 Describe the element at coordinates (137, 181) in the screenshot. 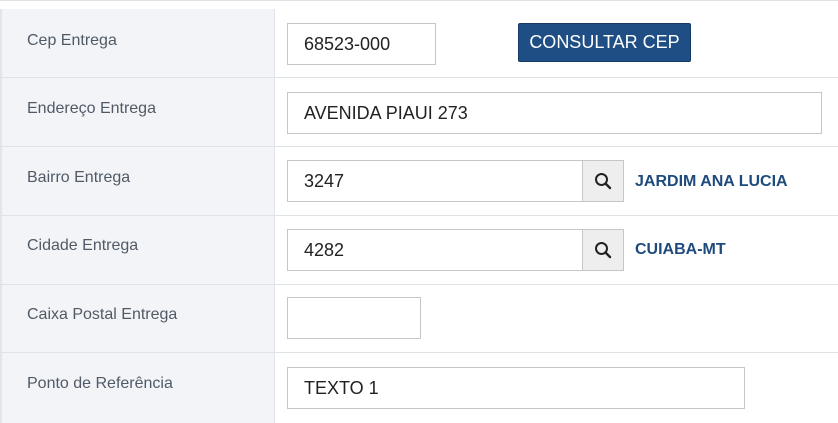

I see `label-cell: Bairro Entrega` at that location.